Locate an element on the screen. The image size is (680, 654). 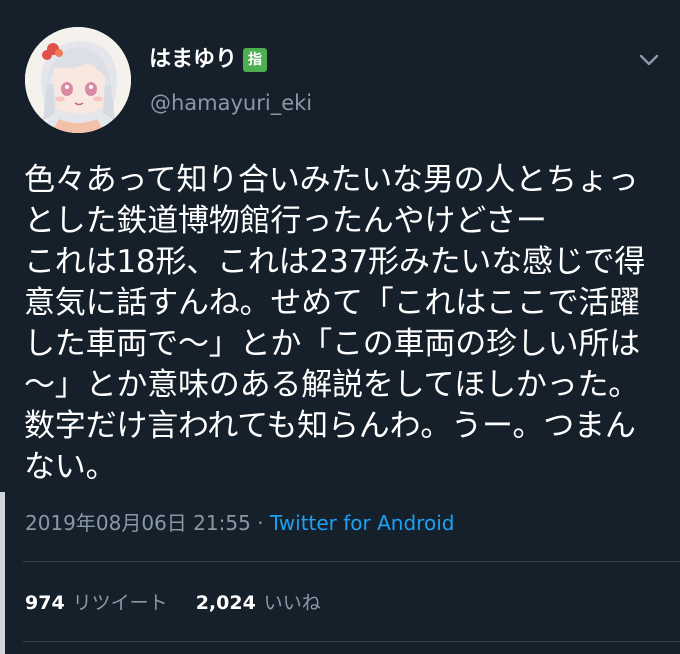
tweet-stats: 974 リツイート 2,024 いいね is located at coordinates (187, 603).